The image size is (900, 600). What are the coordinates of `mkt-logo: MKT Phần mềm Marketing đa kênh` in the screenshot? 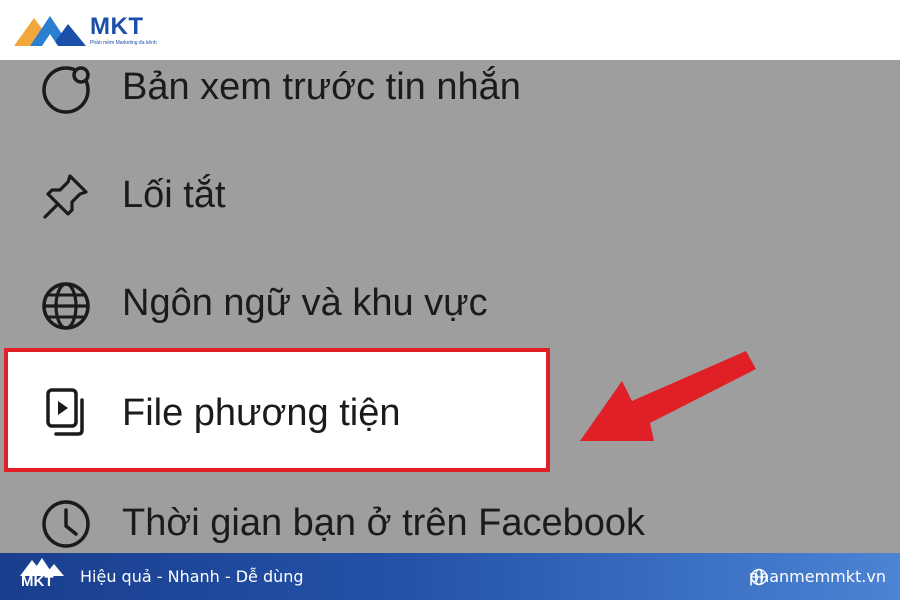 It's located at (97, 30).